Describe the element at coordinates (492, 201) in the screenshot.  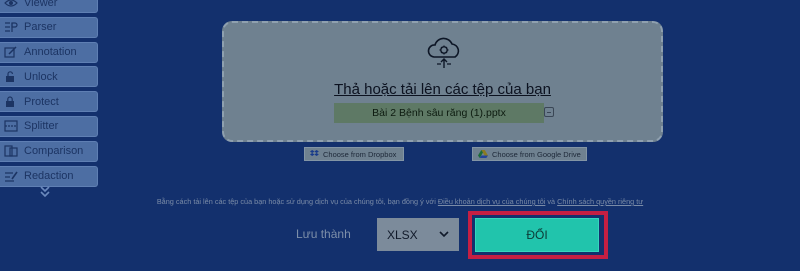
I see `terms-of-service-link: Điều khoản dịch vụ của chúng tôi` at that location.